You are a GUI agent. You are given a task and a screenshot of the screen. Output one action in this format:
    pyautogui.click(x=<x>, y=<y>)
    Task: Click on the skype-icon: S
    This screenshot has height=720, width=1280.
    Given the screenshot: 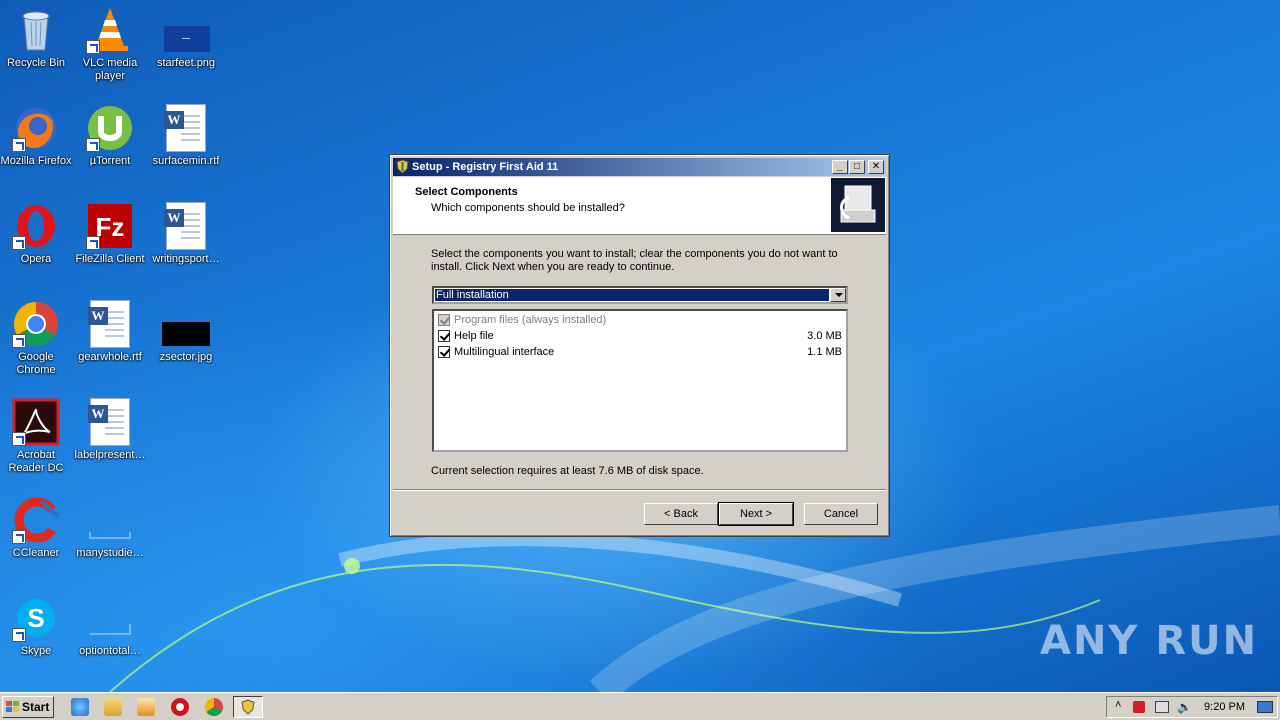 What is the action you would take?
    pyautogui.click(x=36, y=618)
    